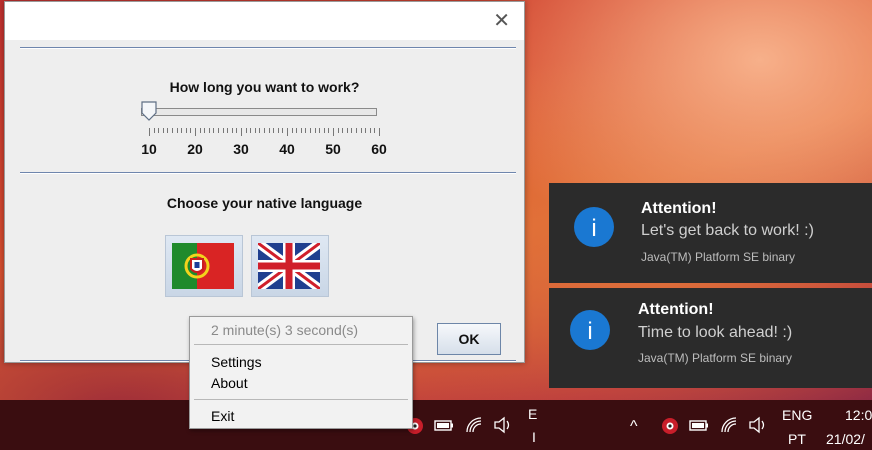 The width and height of the screenshot is (872, 450). I want to click on language-indicator-bottom: I, so click(534, 437).